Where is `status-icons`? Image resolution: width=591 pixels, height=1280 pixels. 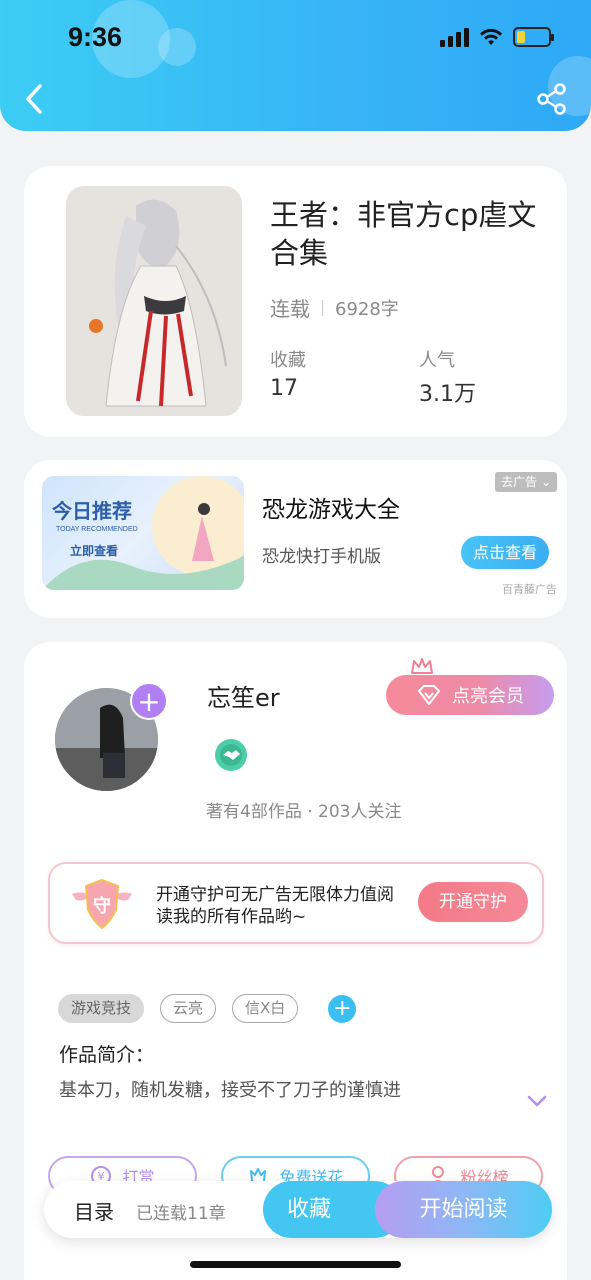 status-icons is located at coordinates (497, 37).